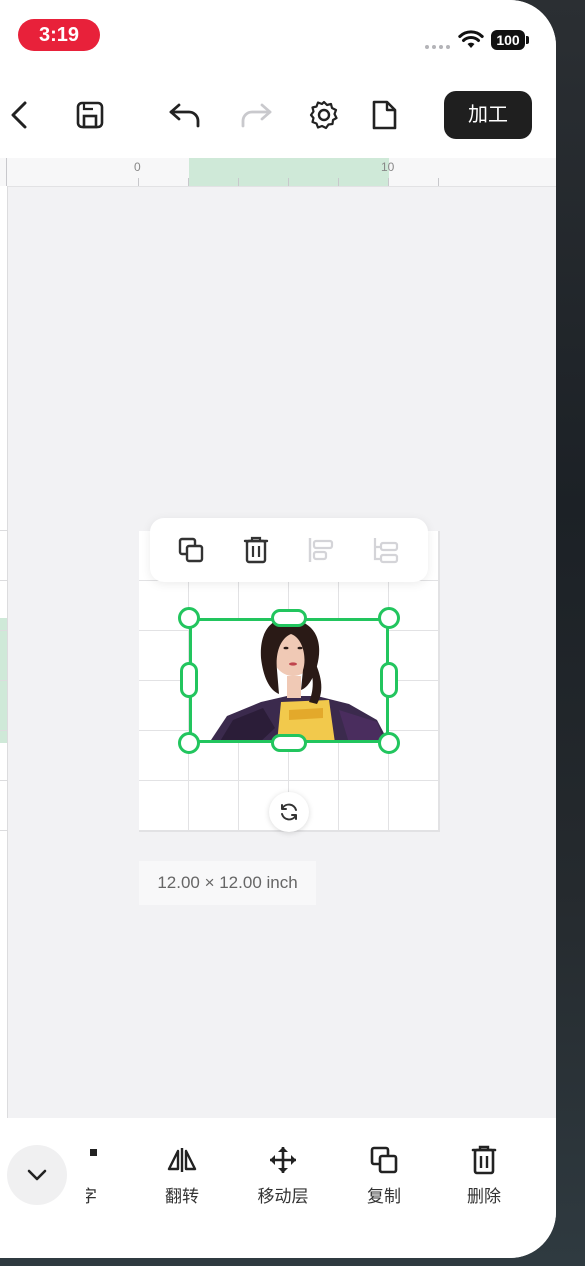 The width and height of the screenshot is (585, 1266). Describe the element at coordinates (389, 618) in the screenshot. I see `resize-handle-top-right` at that location.